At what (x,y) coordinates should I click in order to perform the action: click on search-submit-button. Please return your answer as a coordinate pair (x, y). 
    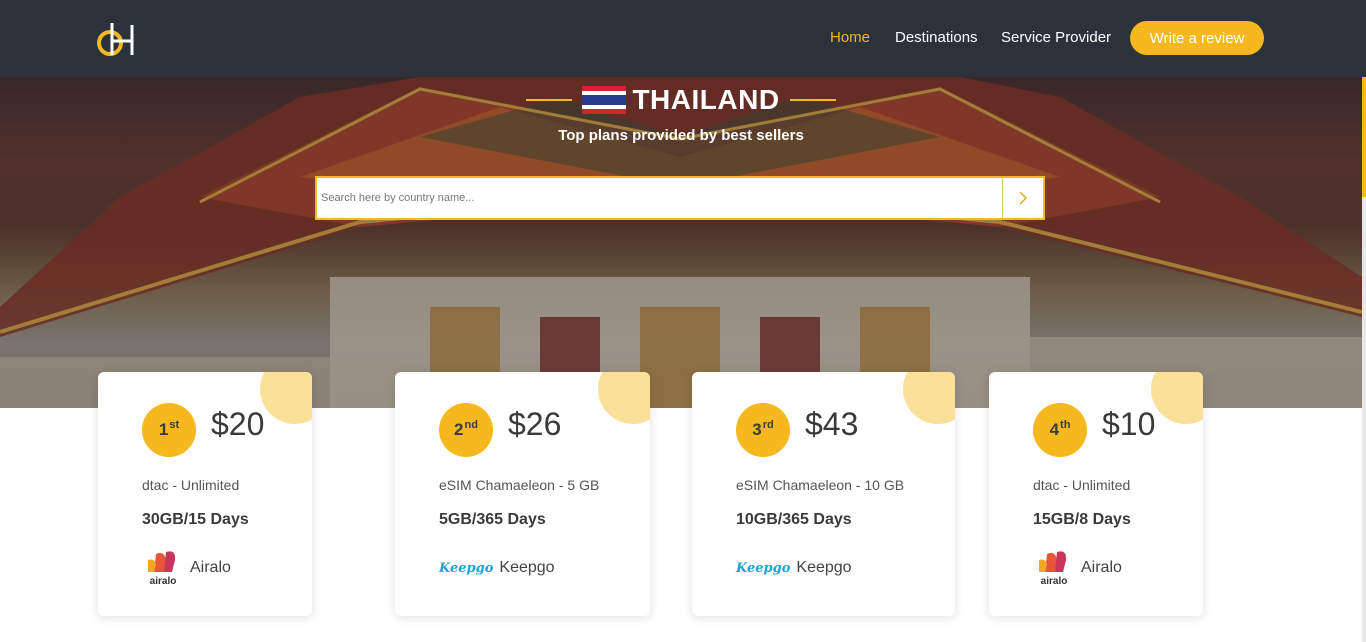
    Looking at the image, I should click on (1022, 198).